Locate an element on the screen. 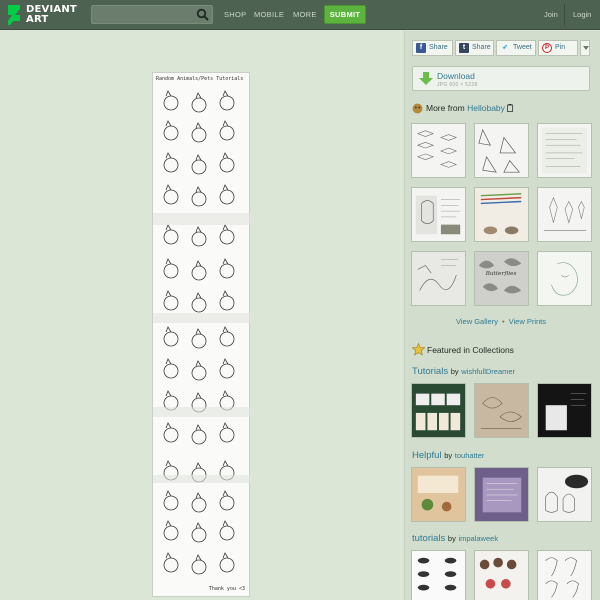  view-prints-link: View Prints is located at coordinates (527, 321).